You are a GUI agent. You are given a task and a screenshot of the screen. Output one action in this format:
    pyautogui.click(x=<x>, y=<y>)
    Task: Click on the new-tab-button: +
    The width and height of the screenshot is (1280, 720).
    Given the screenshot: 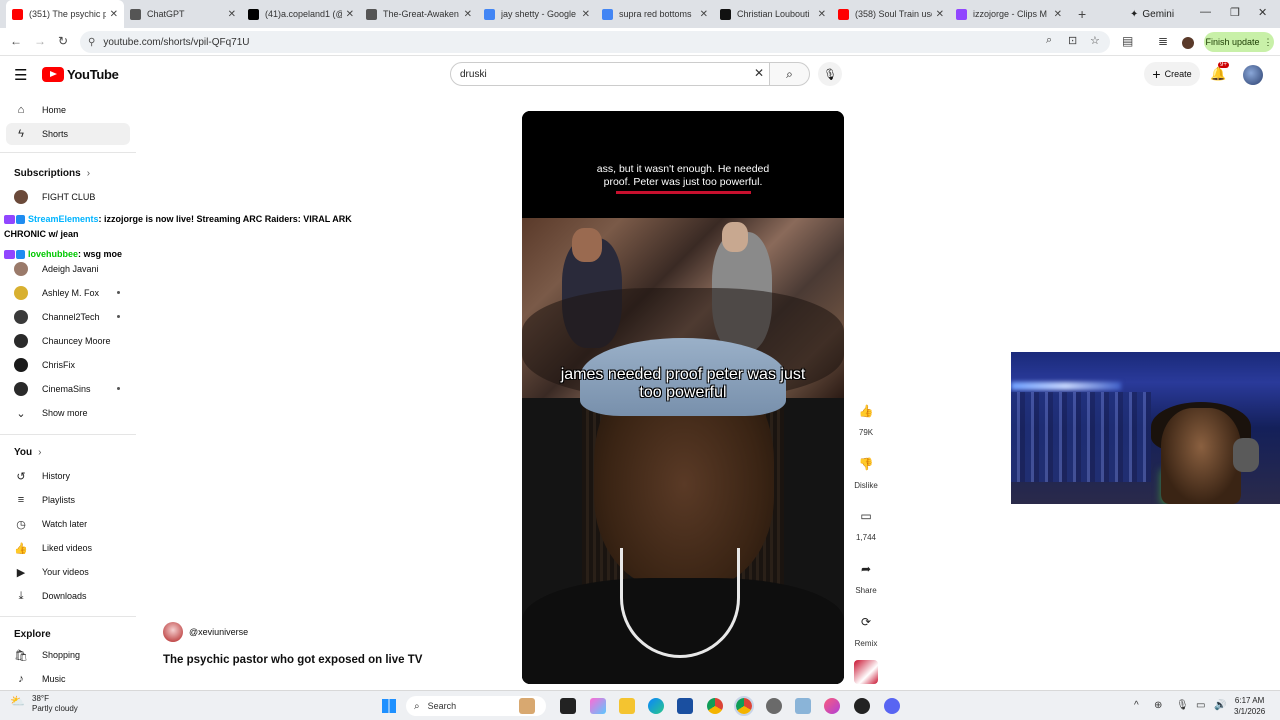 What is the action you would take?
    pyautogui.click(x=1082, y=14)
    